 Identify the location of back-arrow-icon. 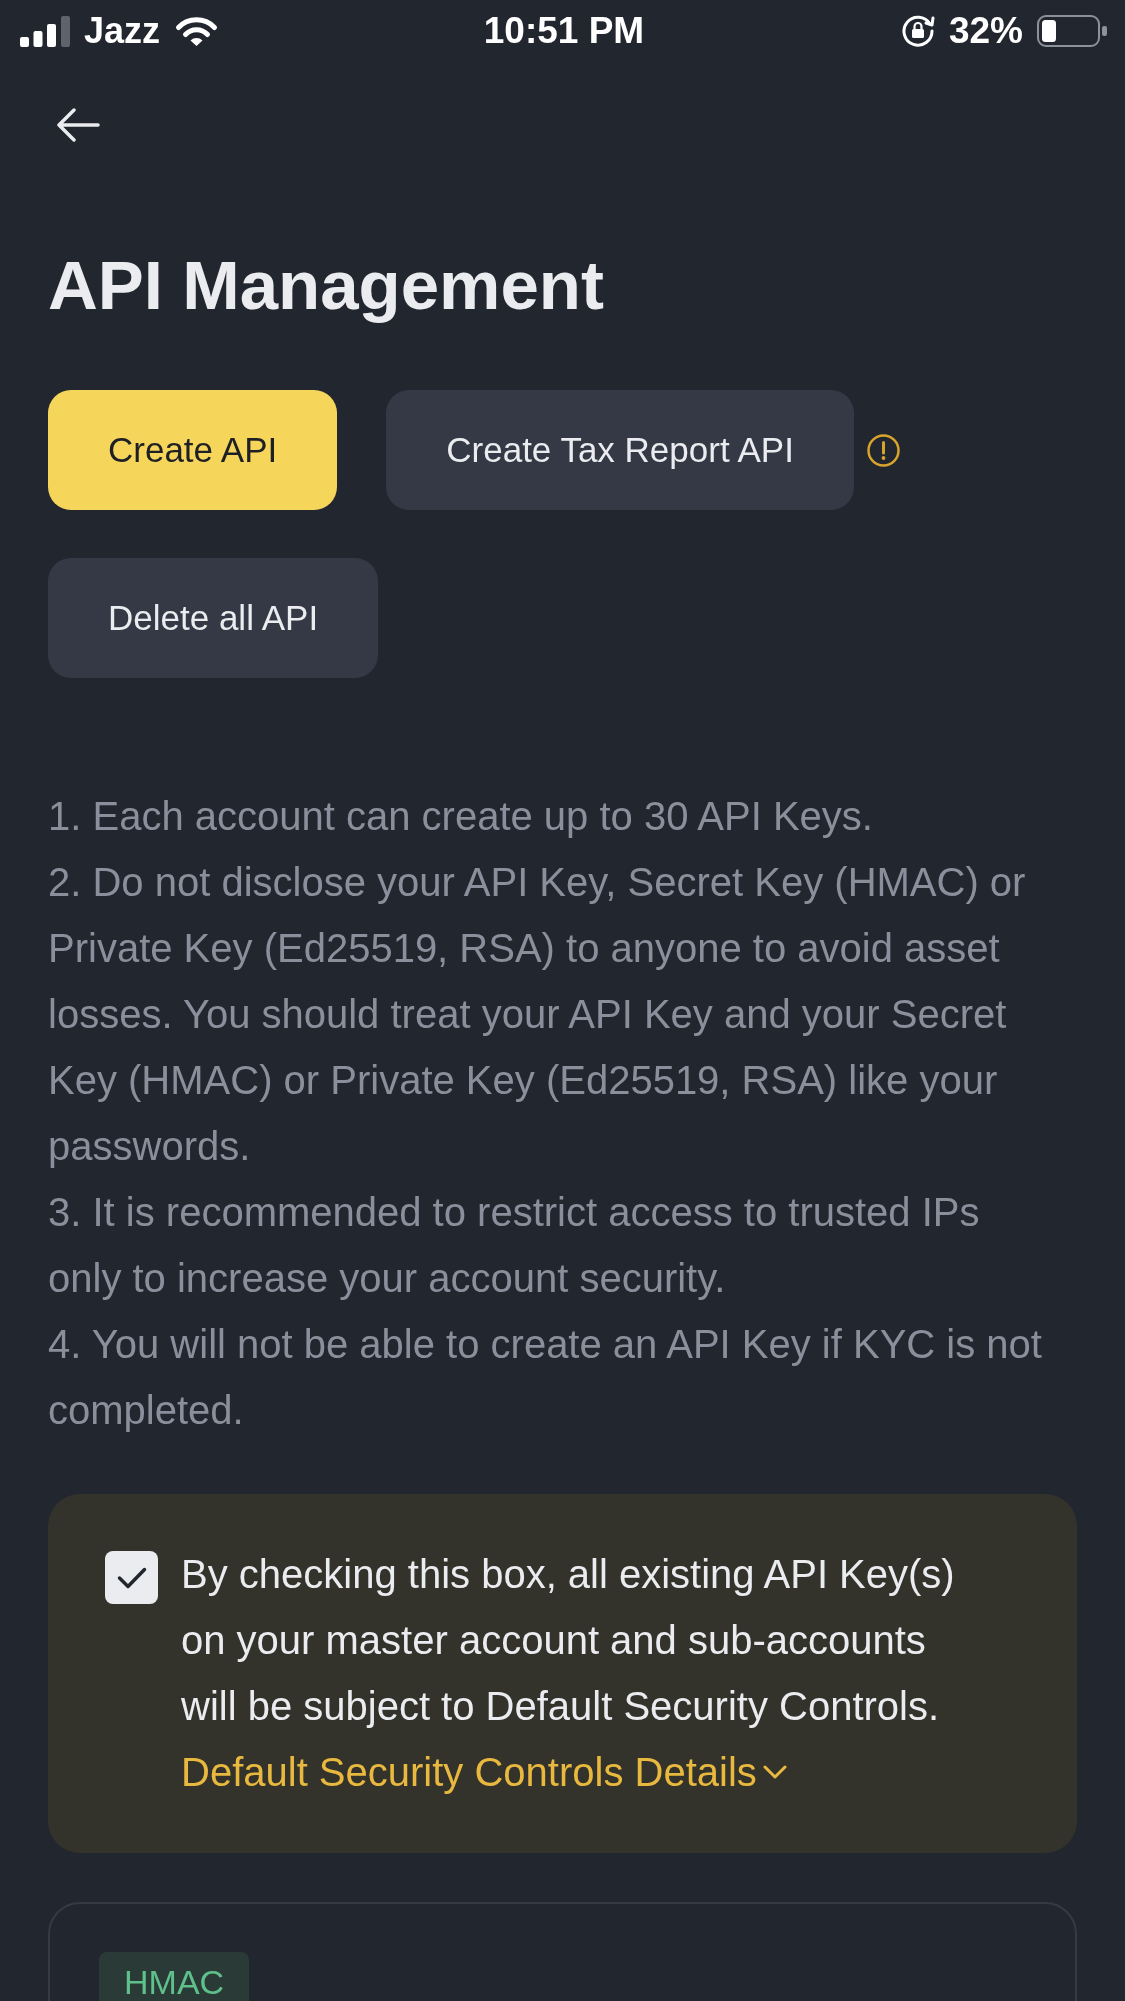
(78, 125).